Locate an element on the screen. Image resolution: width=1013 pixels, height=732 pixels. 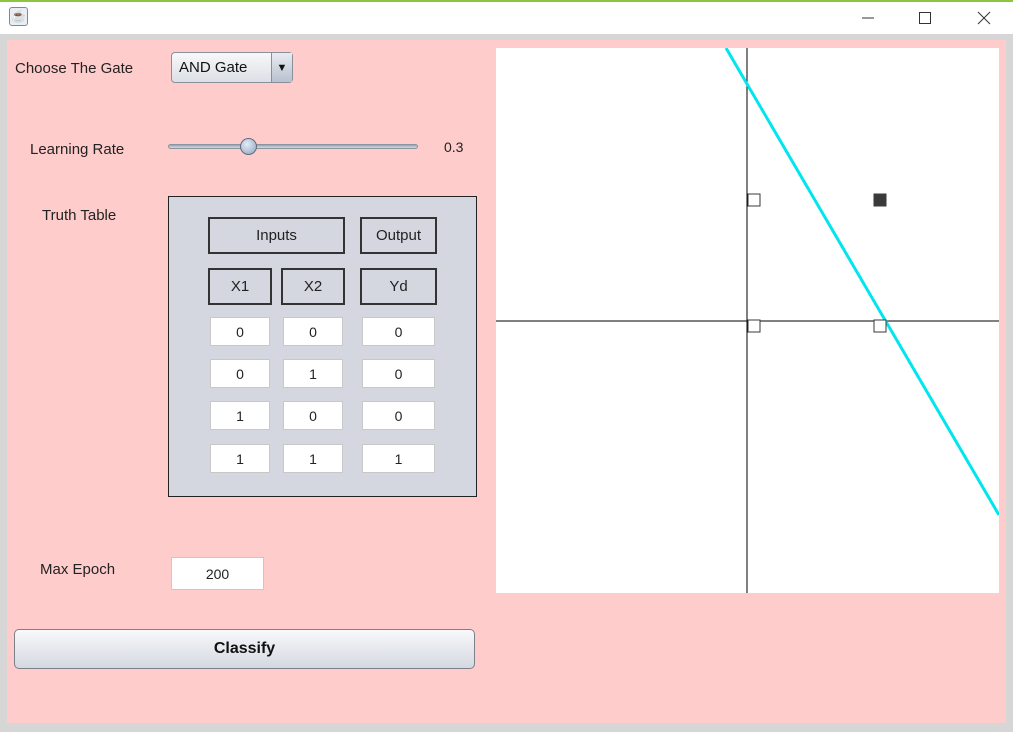
max-epoch-label: Max Epoch is located at coordinates (78, 569).